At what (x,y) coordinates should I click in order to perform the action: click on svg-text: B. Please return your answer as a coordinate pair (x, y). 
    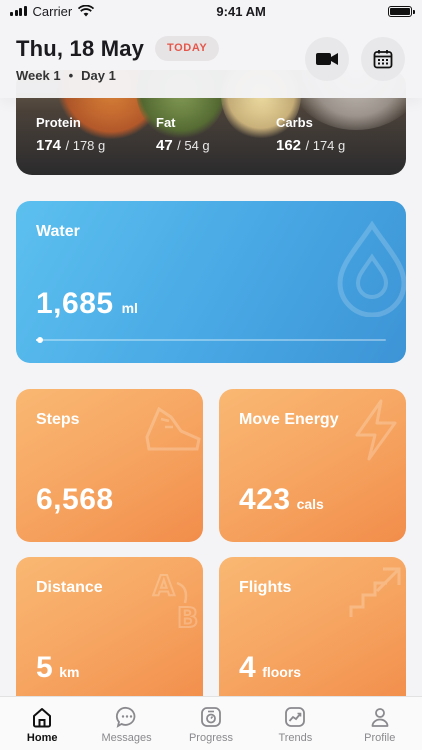
    Looking at the image, I should click on (187, 616).